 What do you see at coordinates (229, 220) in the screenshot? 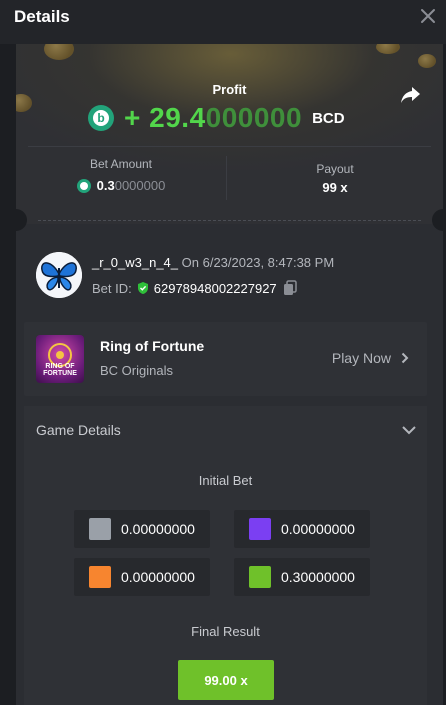
I see `ticket-divider` at bounding box center [229, 220].